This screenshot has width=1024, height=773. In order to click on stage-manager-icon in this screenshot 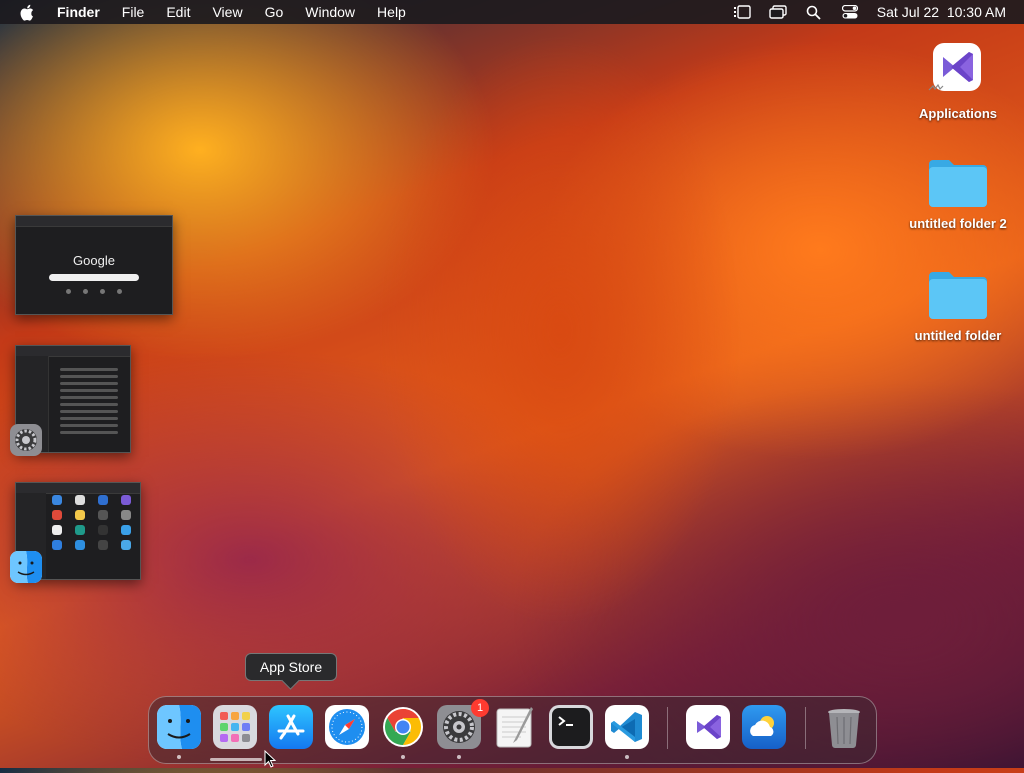, I will do `click(742, 12)`.